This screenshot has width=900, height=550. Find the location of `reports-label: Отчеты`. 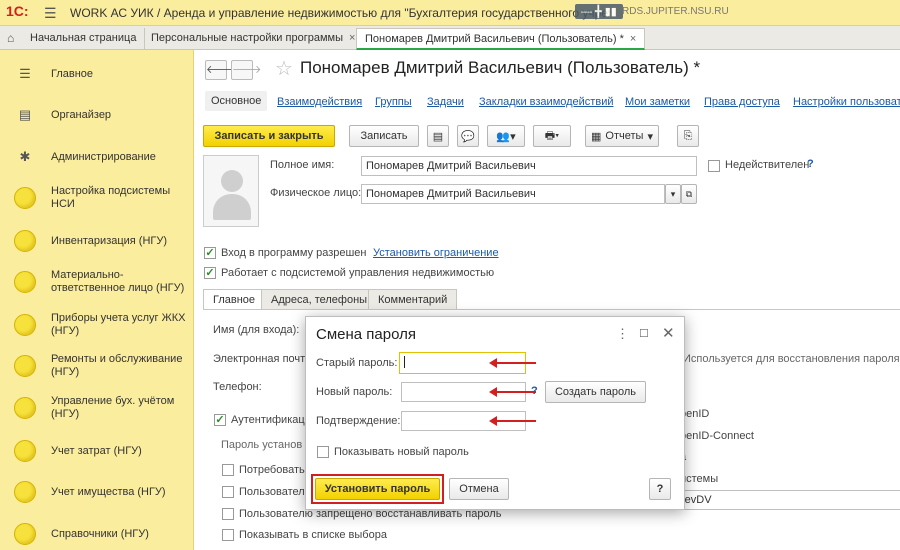

reports-label: Отчеты is located at coordinates (624, 136).